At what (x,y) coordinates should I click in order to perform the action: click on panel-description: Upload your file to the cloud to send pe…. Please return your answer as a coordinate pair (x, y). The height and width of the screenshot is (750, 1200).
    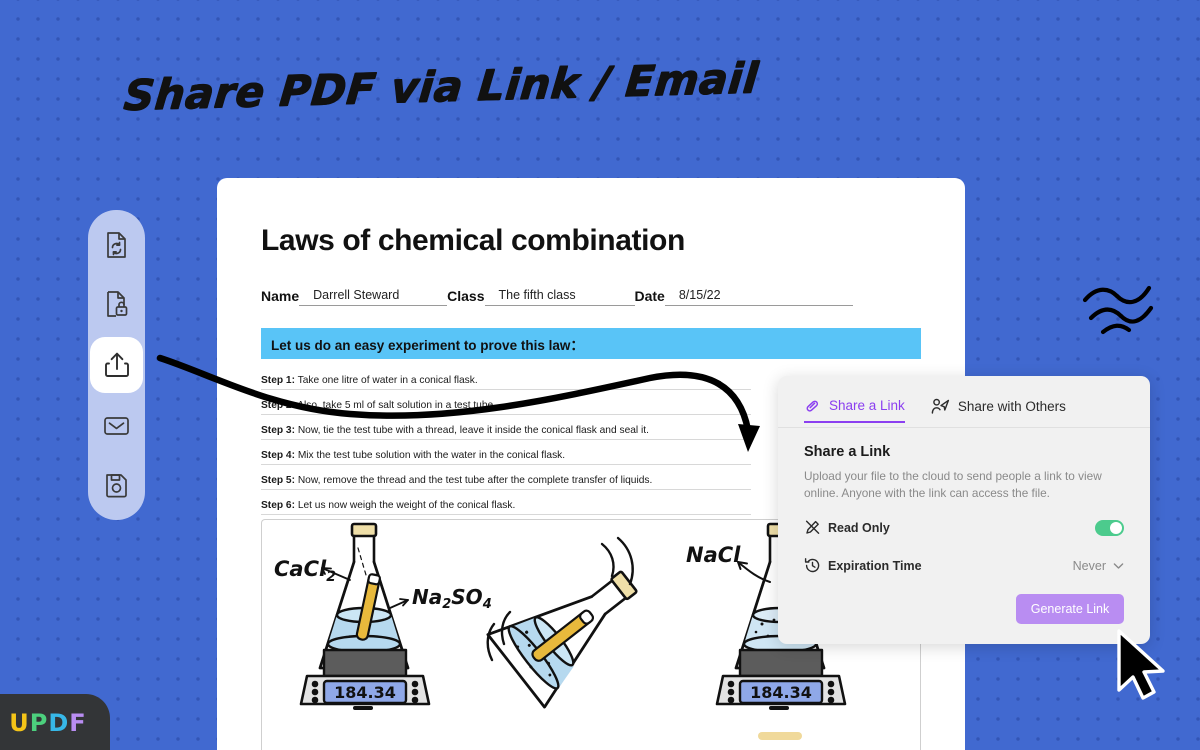
    Looking at the image, I should click on (953, 484).